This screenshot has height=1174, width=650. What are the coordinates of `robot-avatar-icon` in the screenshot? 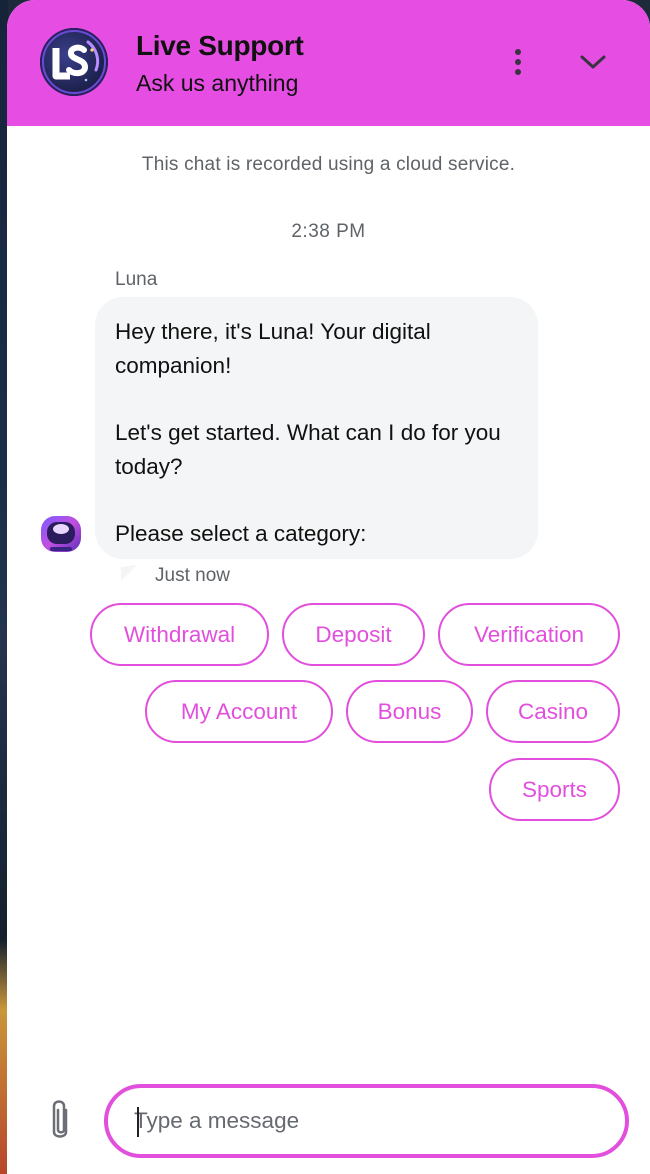 It's located at (61, 534).